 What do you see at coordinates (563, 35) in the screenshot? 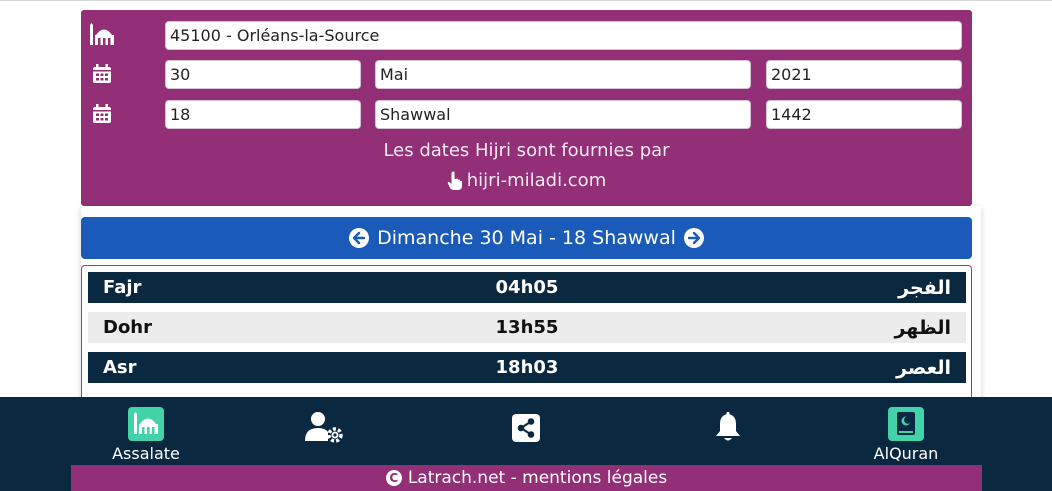
I see `location-input: 45100 - Orléans-la-Source` at bounding box center [563, 35].